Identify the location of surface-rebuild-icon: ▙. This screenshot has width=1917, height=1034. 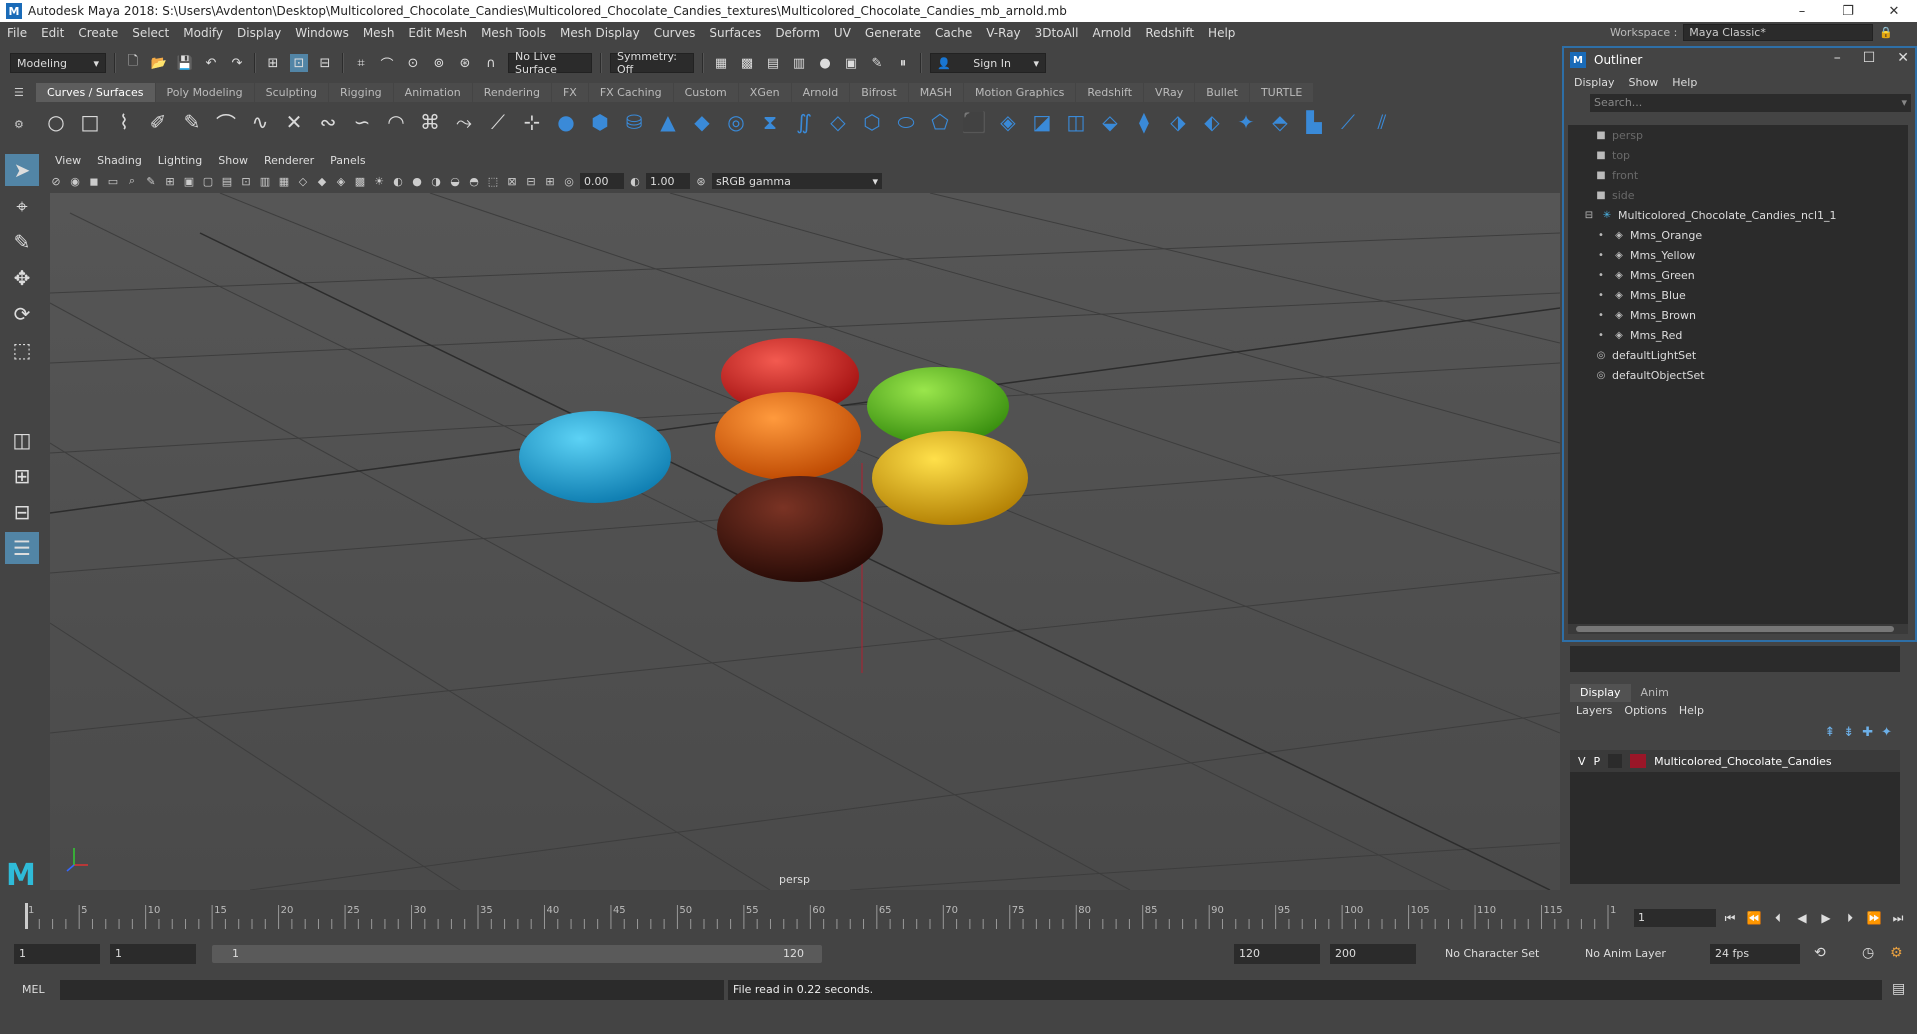
(1314, 122).